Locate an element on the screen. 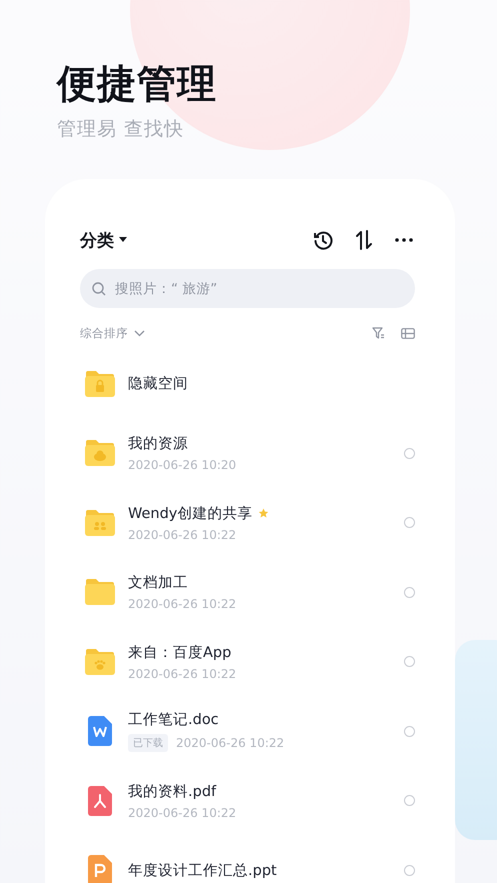  cloud-folder-icon is located at coordinates (100, 453).